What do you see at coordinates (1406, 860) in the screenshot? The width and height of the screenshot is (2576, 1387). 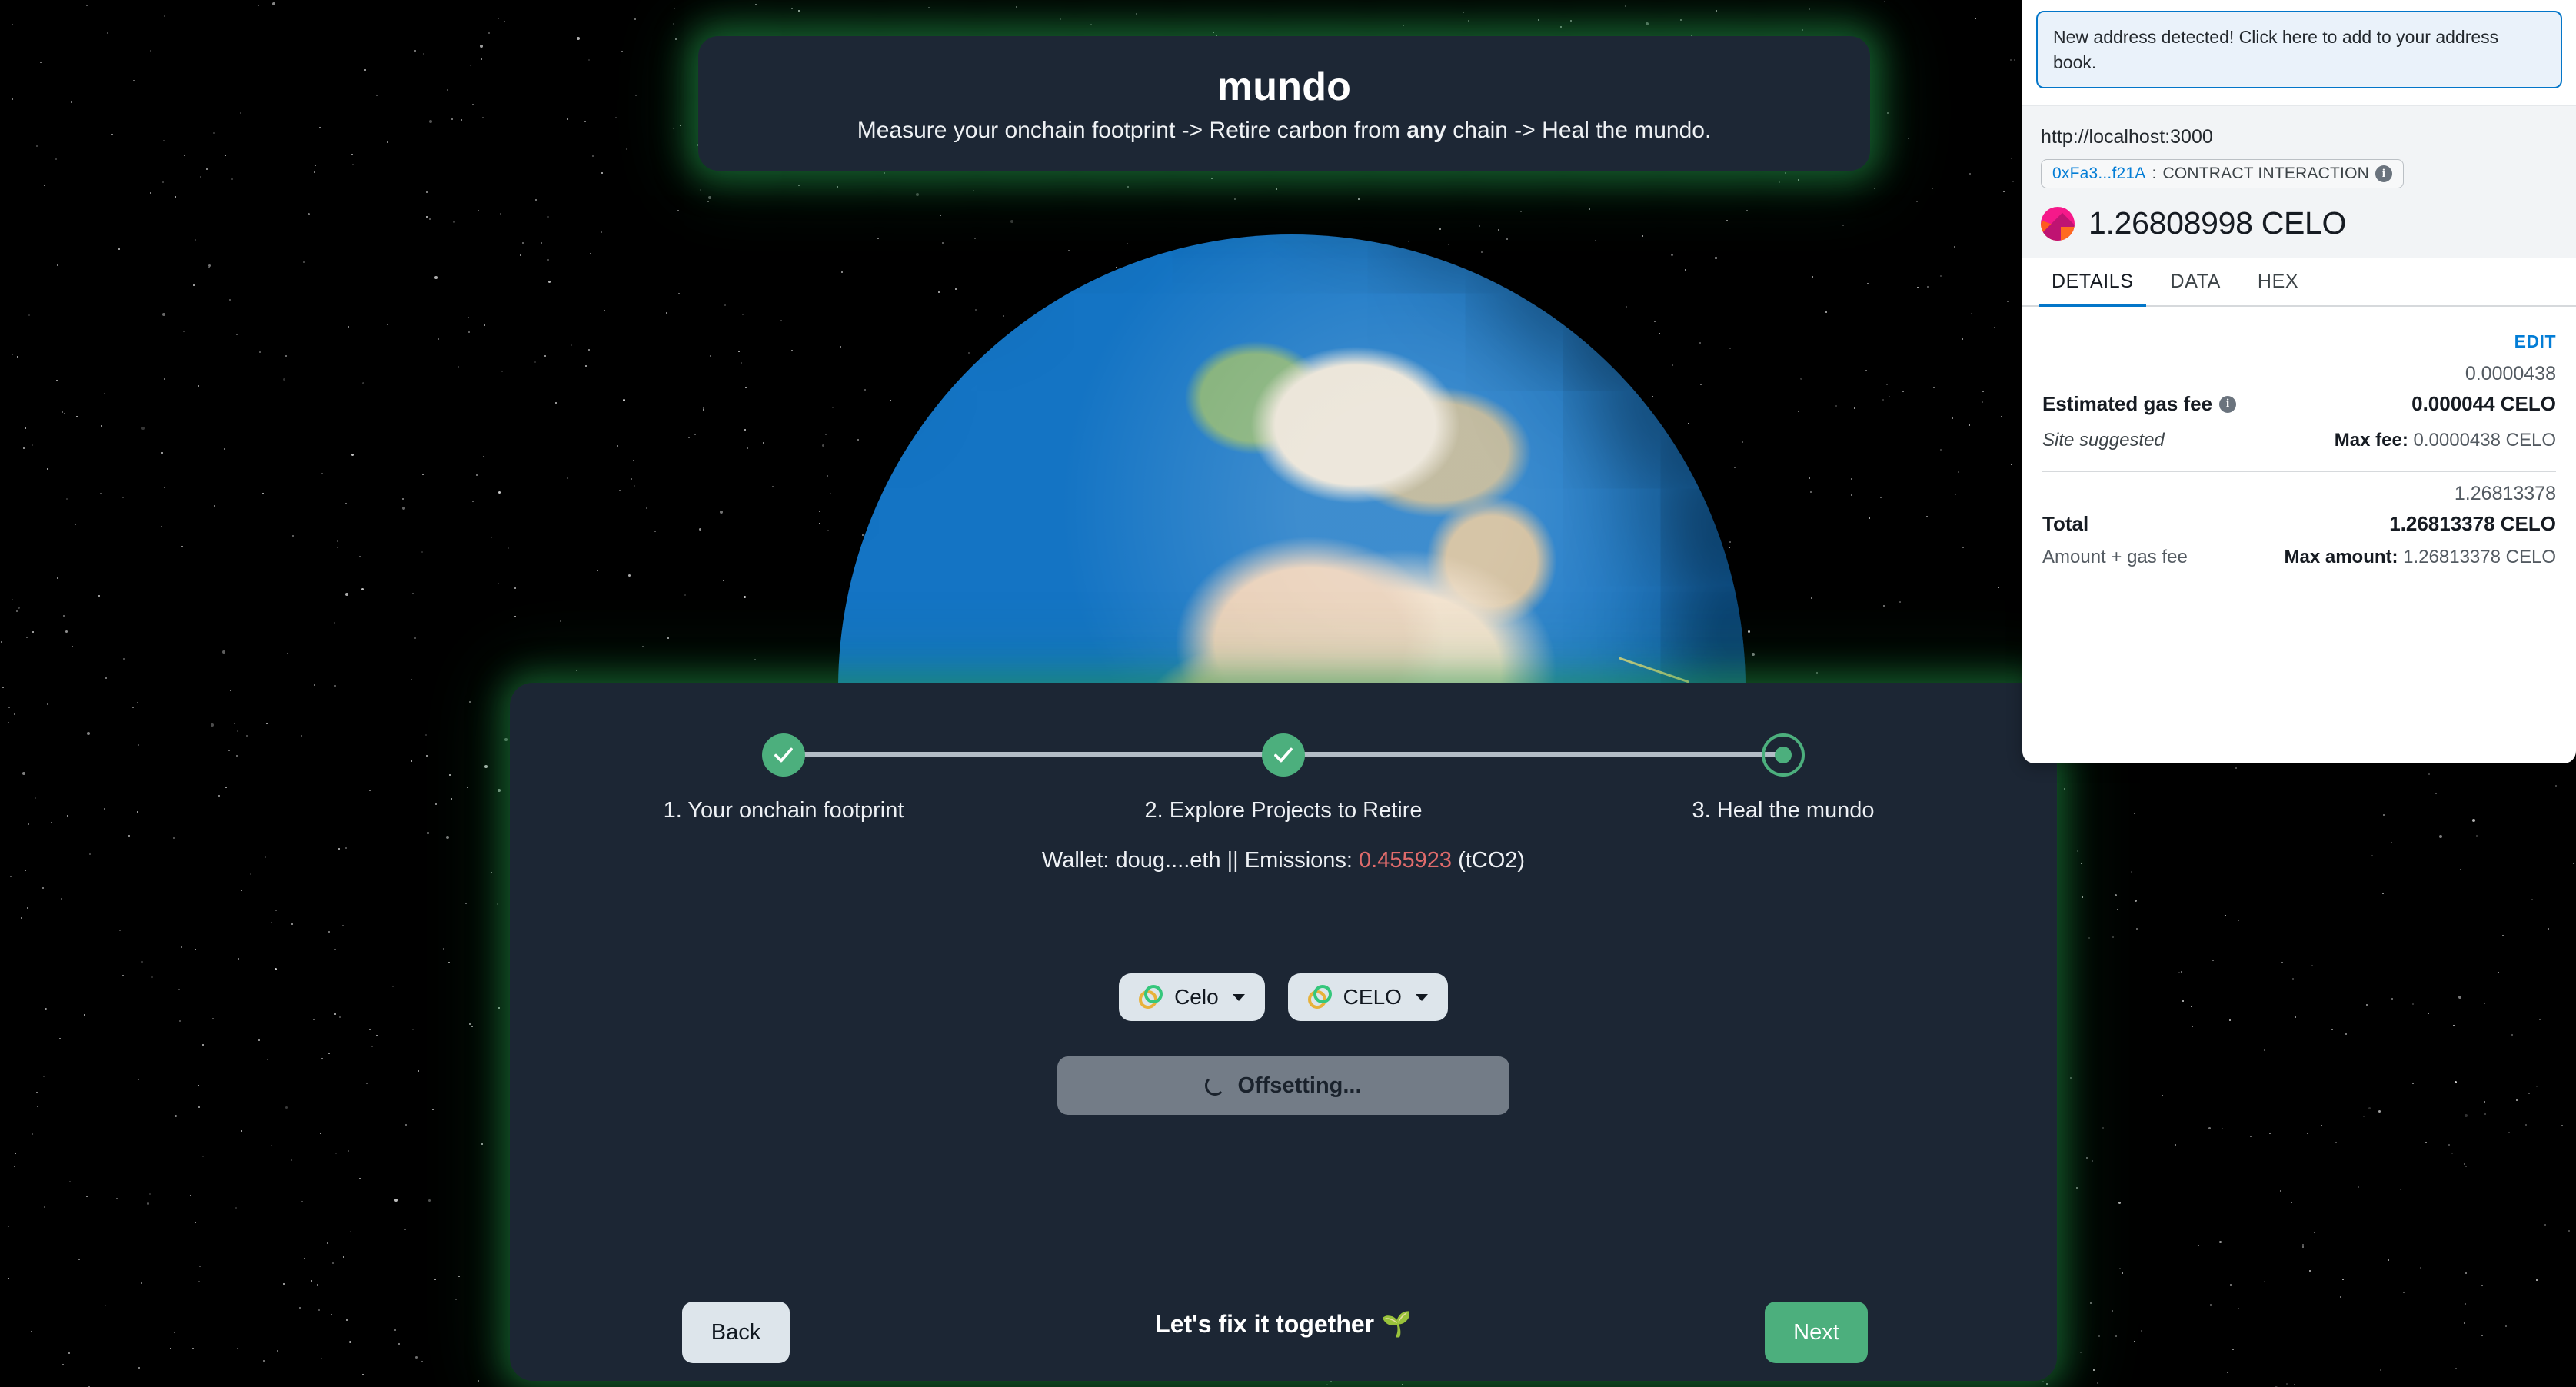 I see `emissions-value: 0.455923` at bounding box center [1406, 860].